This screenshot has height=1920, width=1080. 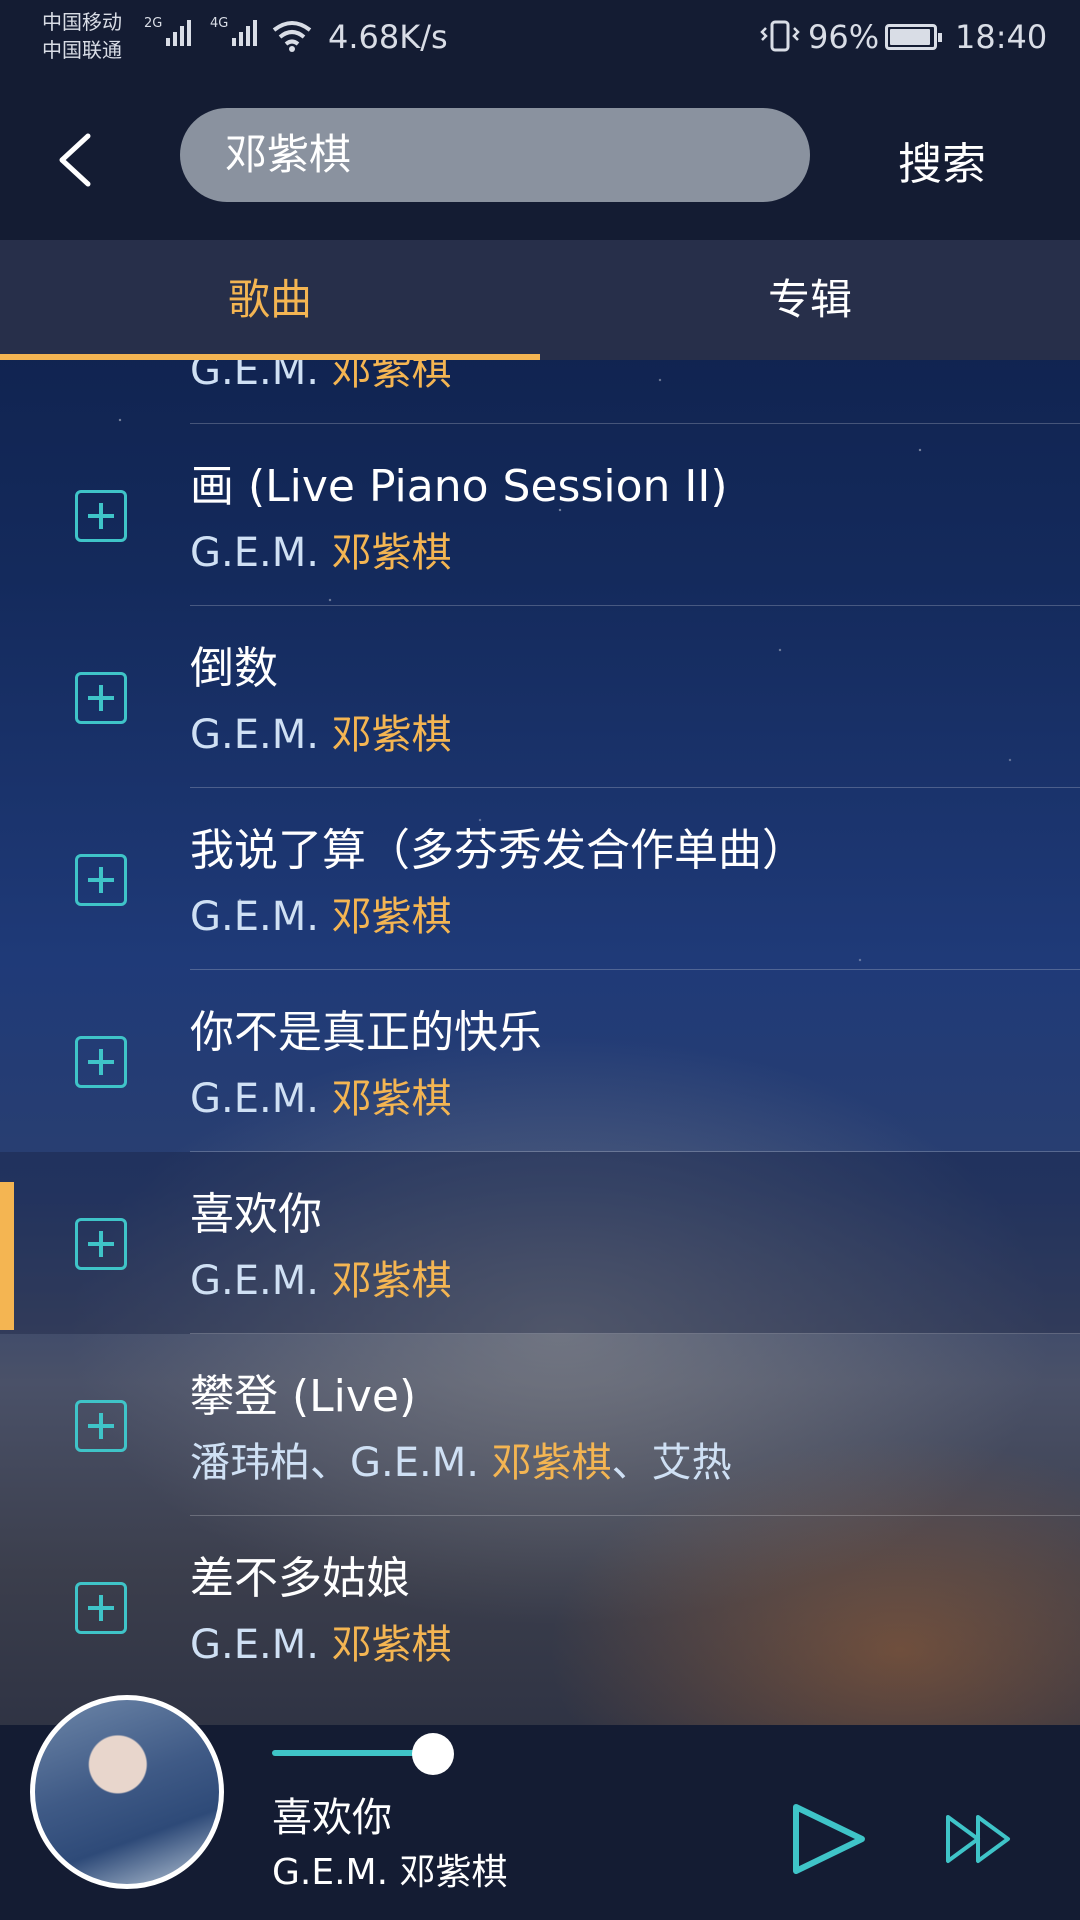 What do you see at coordinates (495, 155) in the screenshot?
I see `search-input: 邓紫棋` at bounding box center [495, 155].